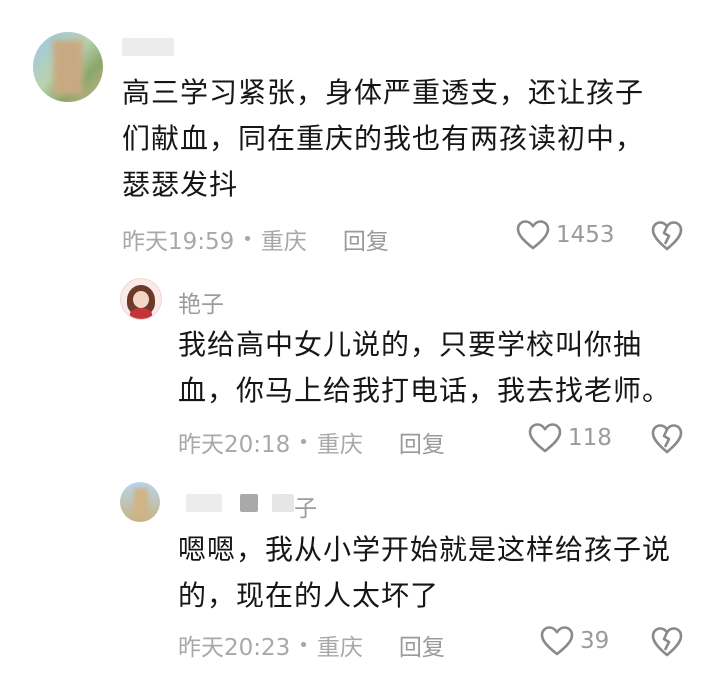 The width and height of the screenshot is (720, 683). I want to click on like-button: 118, so click(570, 438).